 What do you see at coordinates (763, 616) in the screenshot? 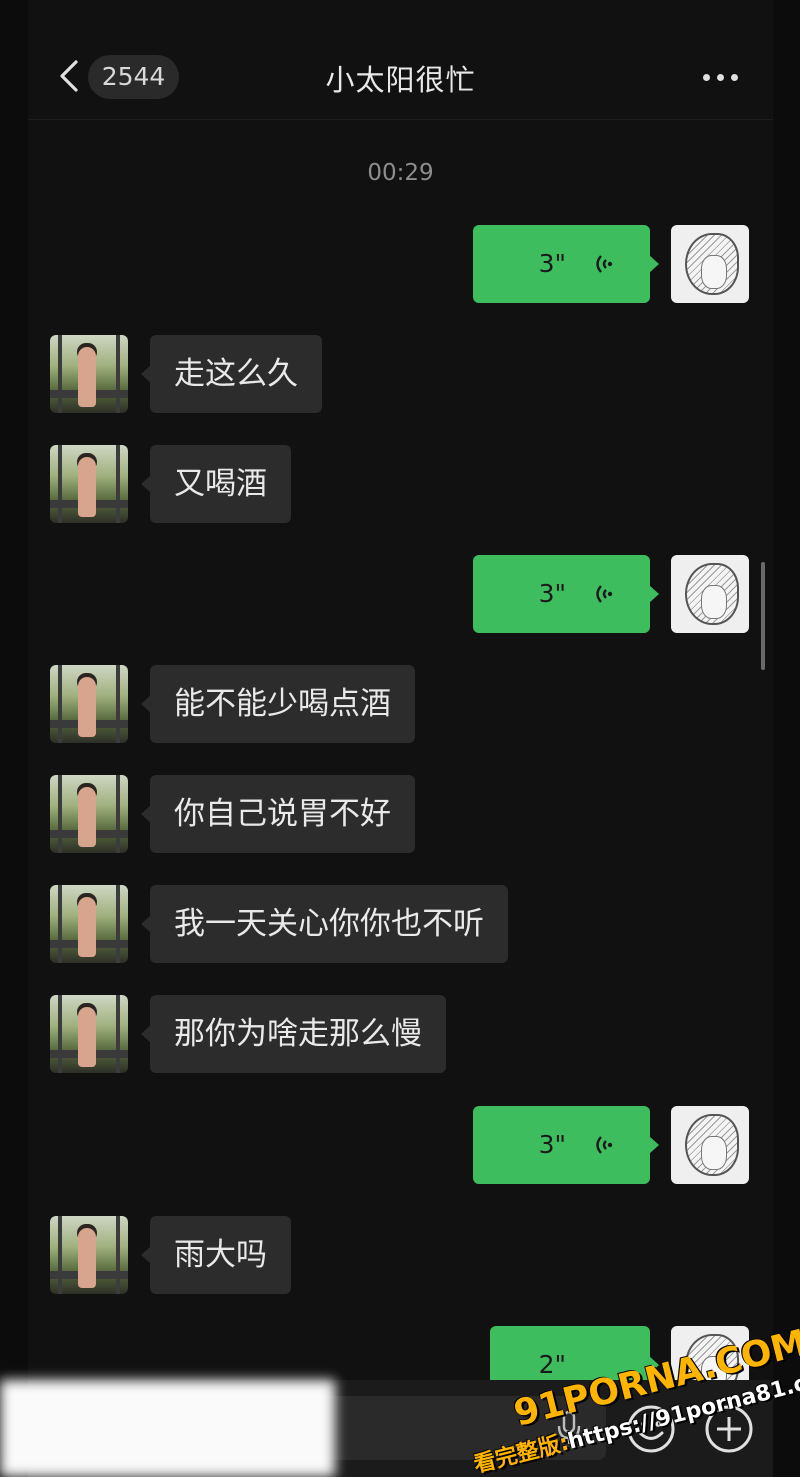
I see `scrollbar` at bounding box center [763, 616].